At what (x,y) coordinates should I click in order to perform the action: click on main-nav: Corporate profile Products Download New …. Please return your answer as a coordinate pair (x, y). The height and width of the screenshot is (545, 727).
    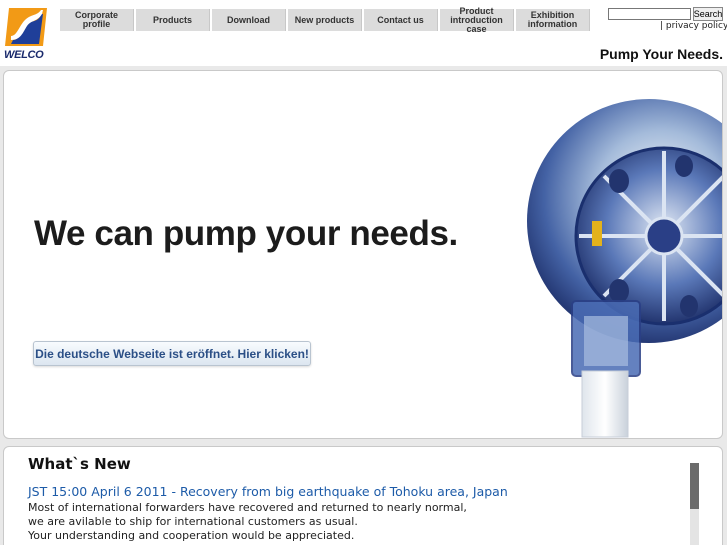
    Looking at the image, I should click on (325, 19).